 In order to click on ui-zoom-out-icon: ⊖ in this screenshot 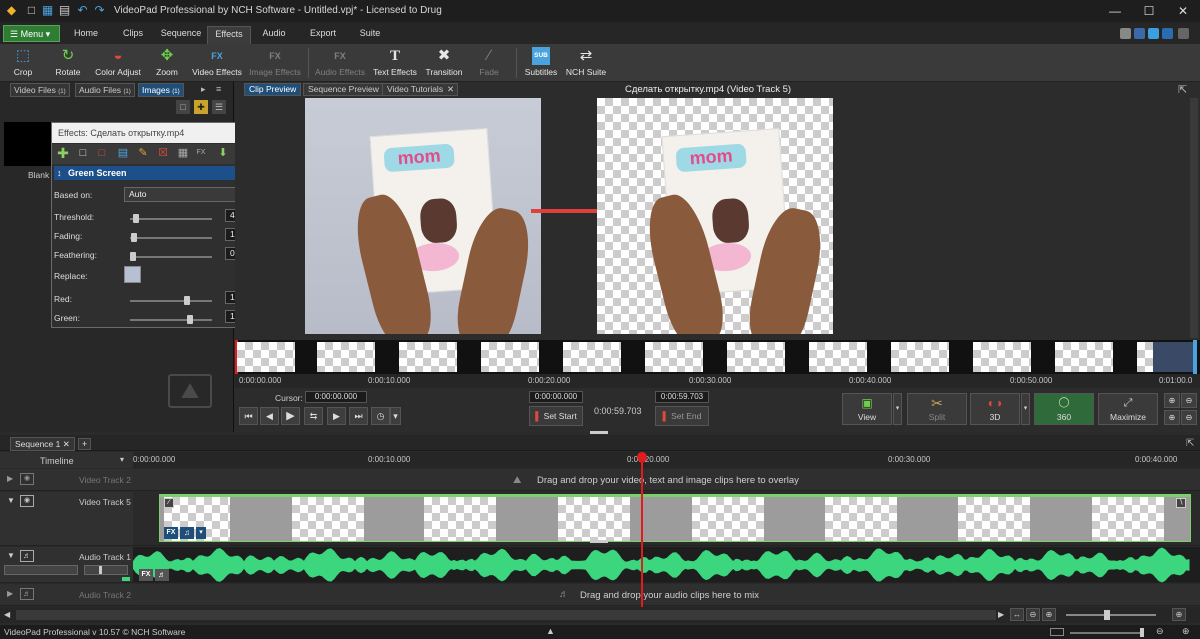, I will do `click(1160, 631)`.